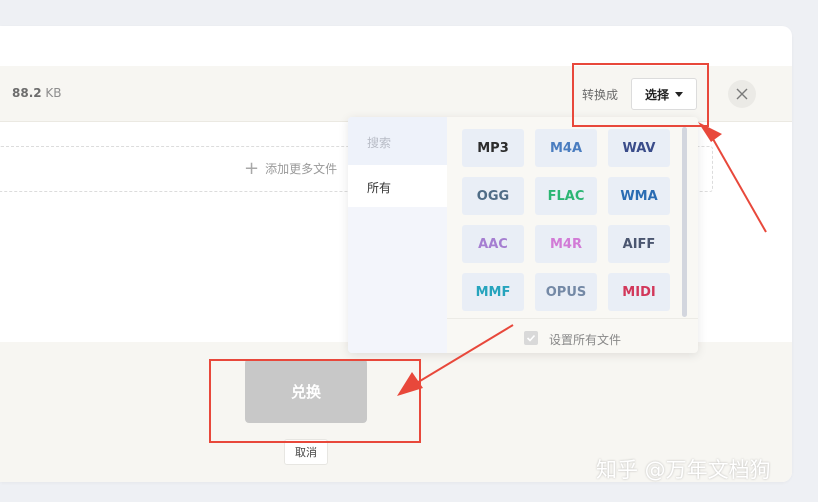 This screenshot has height=502, width=818. I want to click on file-size-unit: KB, so click(51, 93).